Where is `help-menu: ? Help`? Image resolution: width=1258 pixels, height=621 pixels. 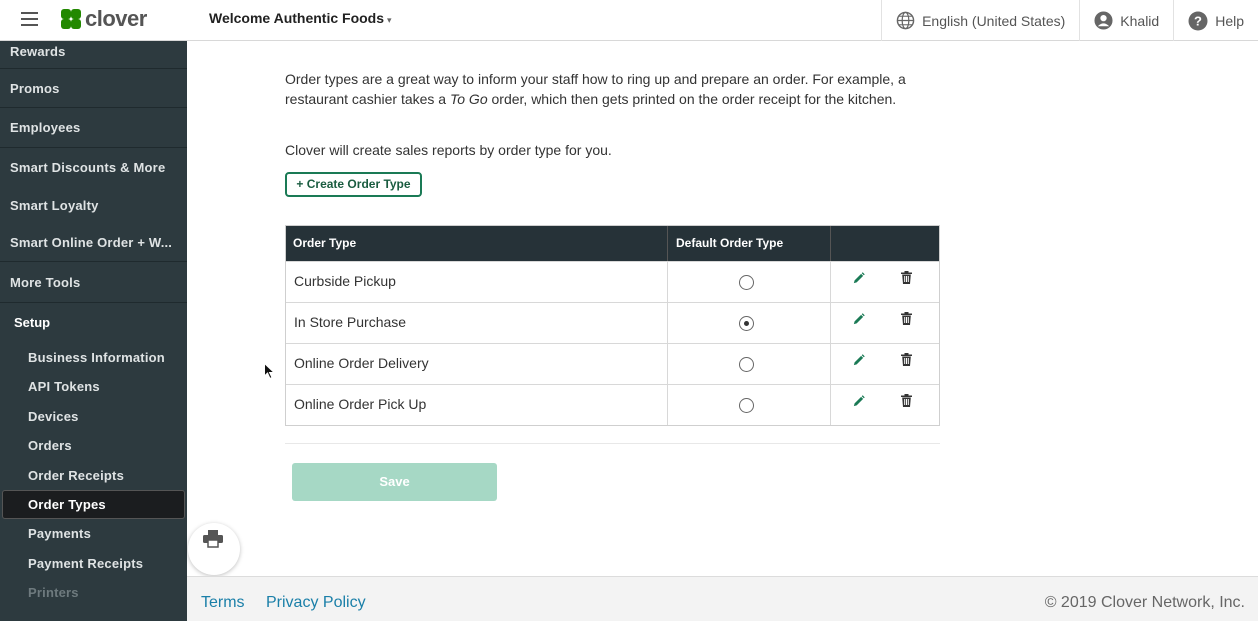
help-menu: ? Help is located at coordinates (1215, 20).